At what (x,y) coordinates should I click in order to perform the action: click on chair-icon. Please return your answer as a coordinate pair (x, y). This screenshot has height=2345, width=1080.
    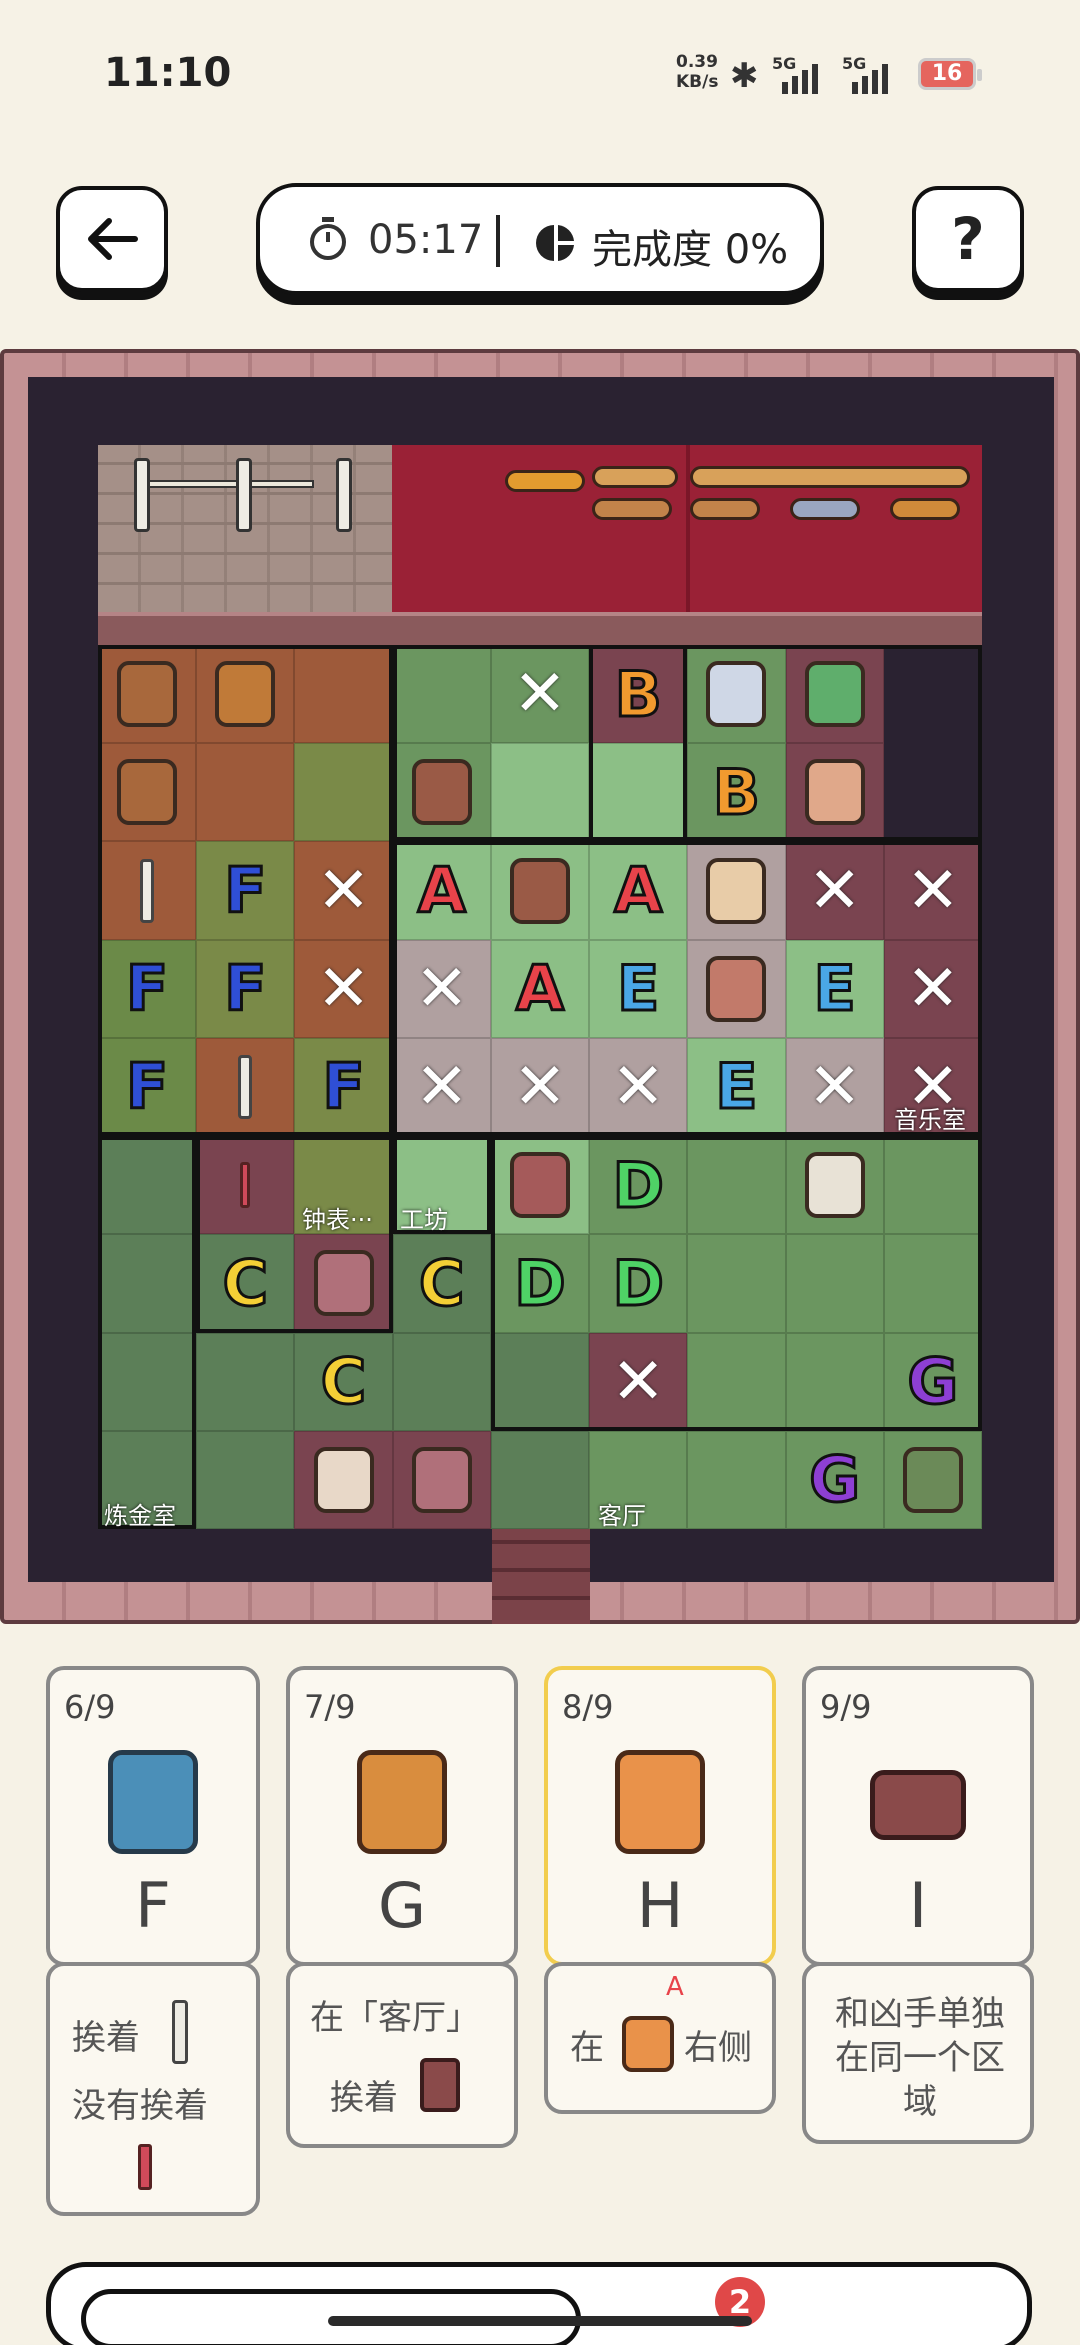
    Looking at the image, I should click on (932, 1479).